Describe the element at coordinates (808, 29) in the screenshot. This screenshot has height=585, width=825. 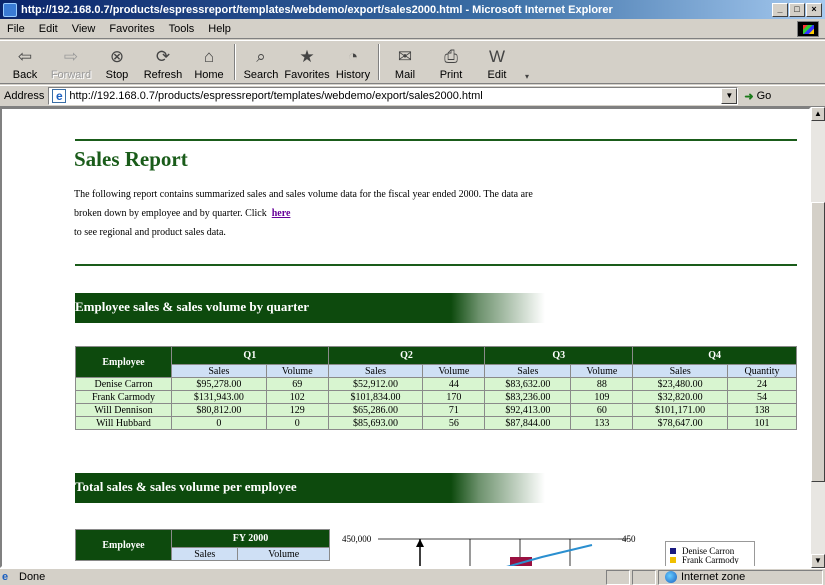
I see `windows-logo-icon` at that location.